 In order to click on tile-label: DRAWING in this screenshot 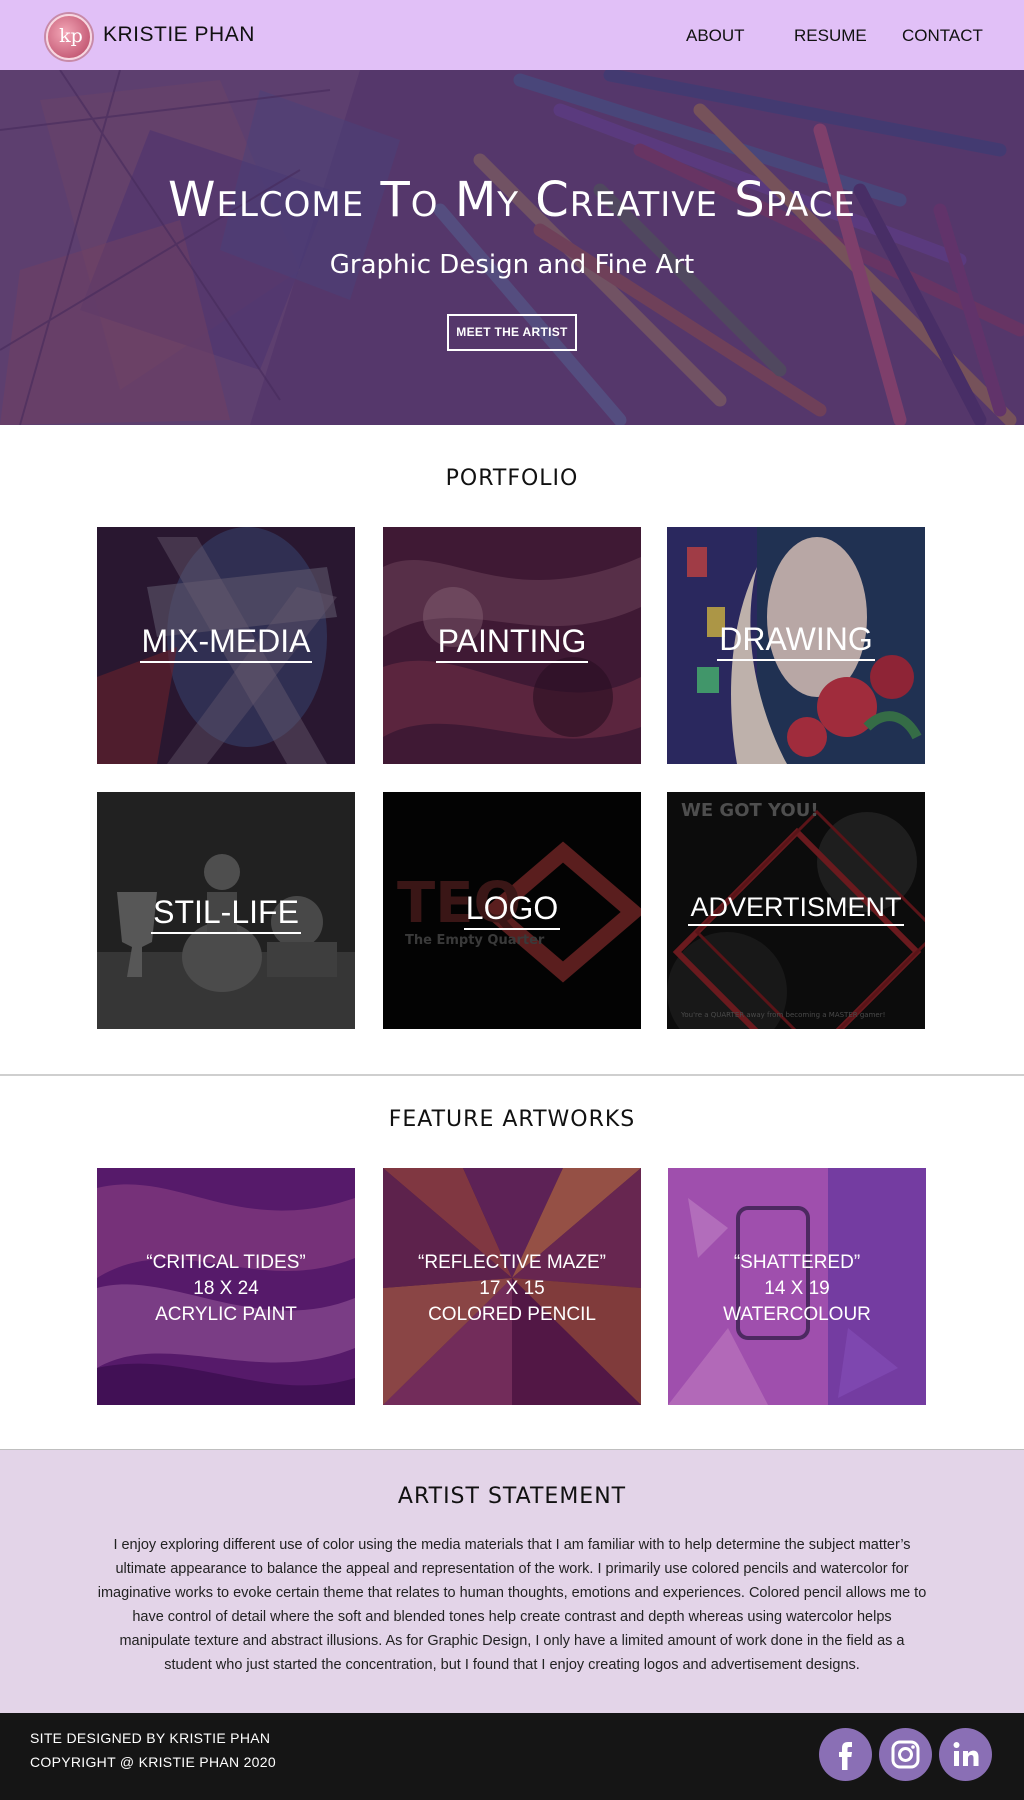, I will do `click(796, 641)`.